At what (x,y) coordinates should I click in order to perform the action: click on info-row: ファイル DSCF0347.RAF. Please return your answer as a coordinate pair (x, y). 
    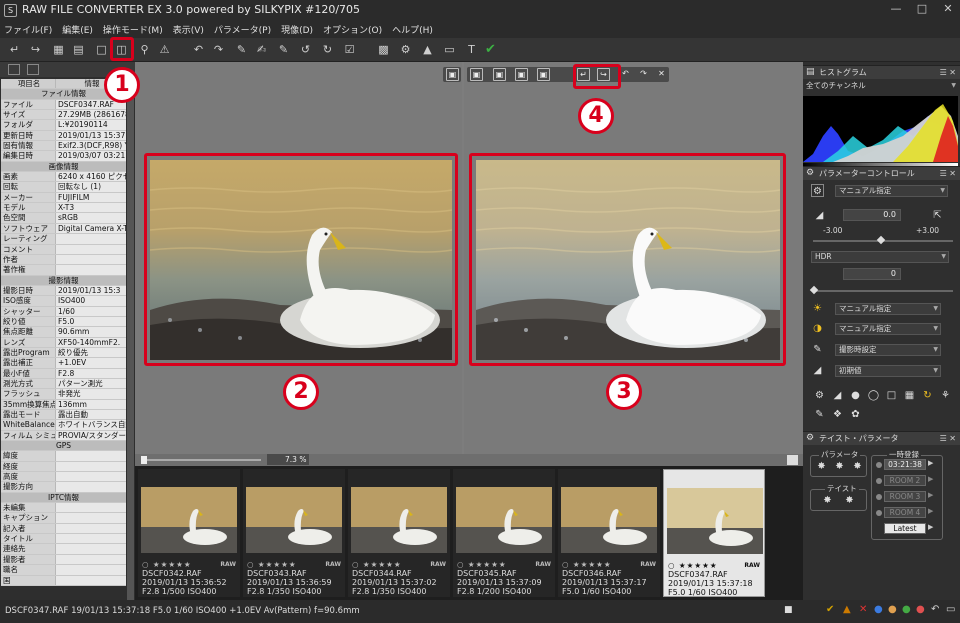
    Looking at the image, I should click on (63, 105).